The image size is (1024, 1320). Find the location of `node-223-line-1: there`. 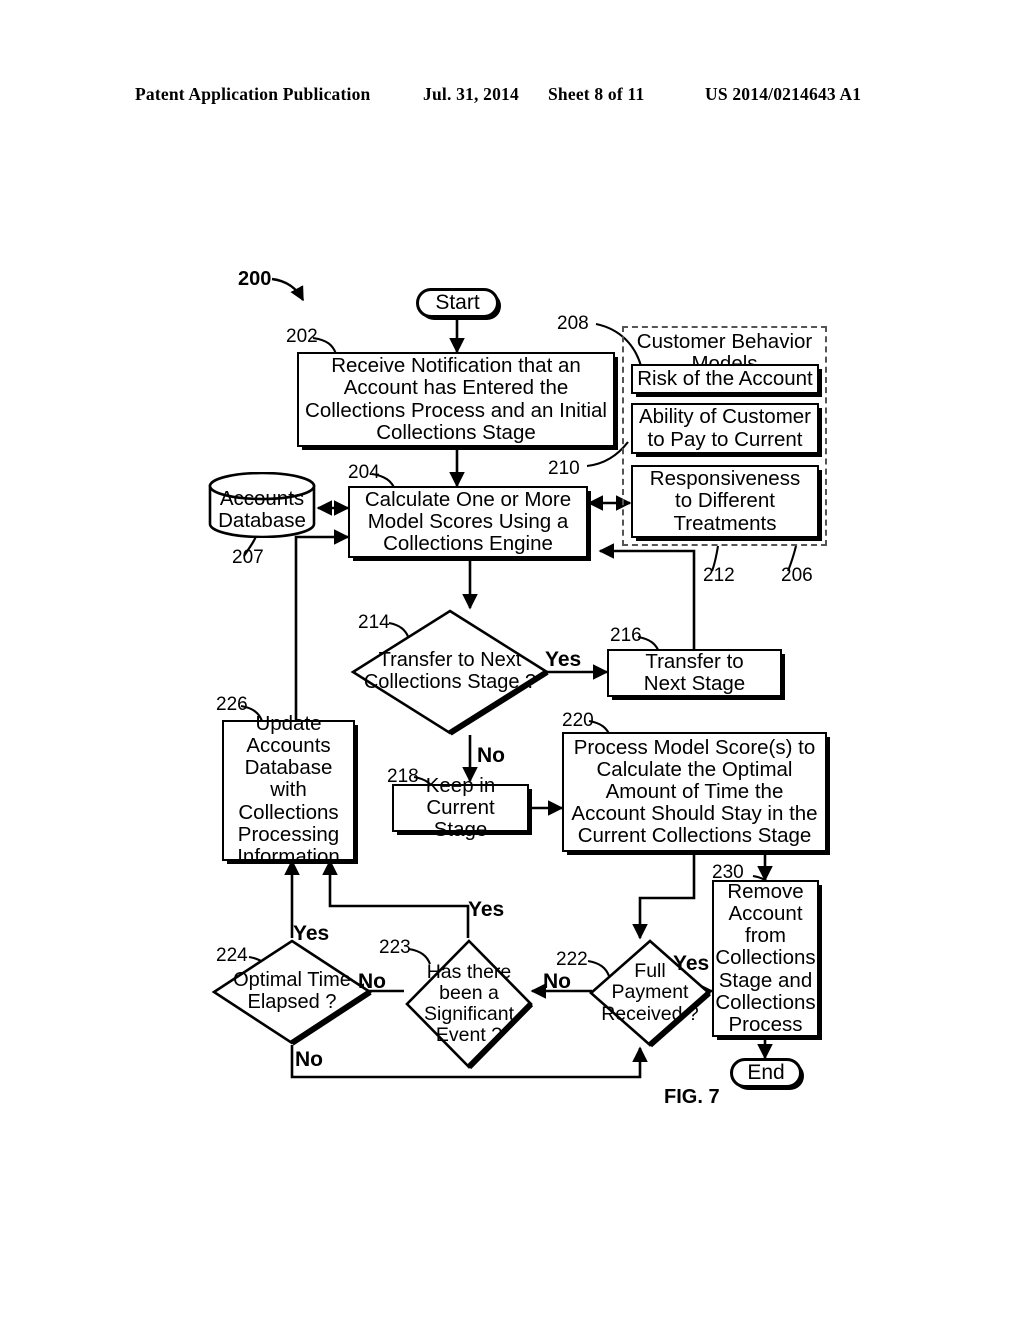

node-223-line-1: there is located at coordinates (489, 971).